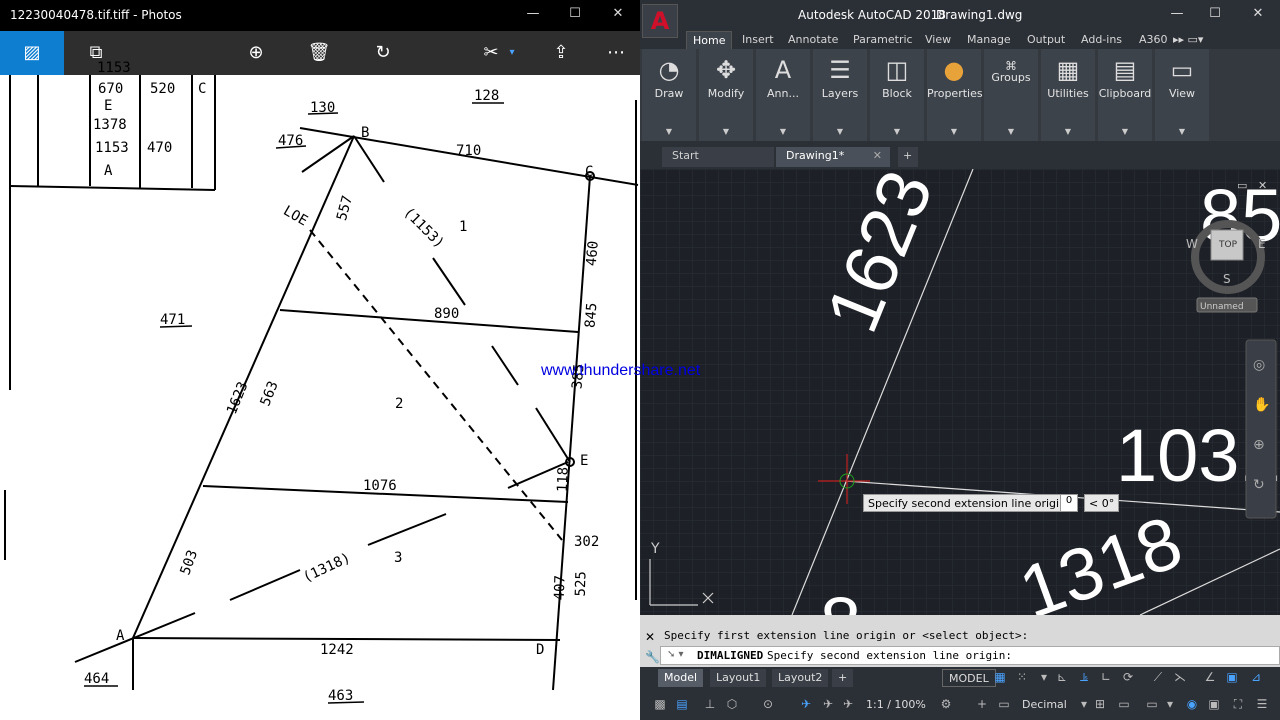 This screenshot has width=1280, height=720. Describe the element at coordinates (319, 53) in the screenshot. I see `delete-icon: 🗑` at that location.